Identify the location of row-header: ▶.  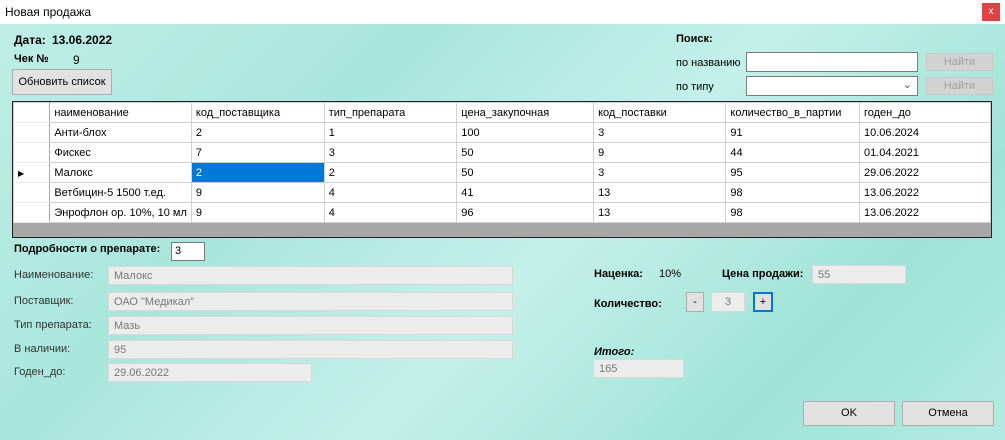
(31, 172).